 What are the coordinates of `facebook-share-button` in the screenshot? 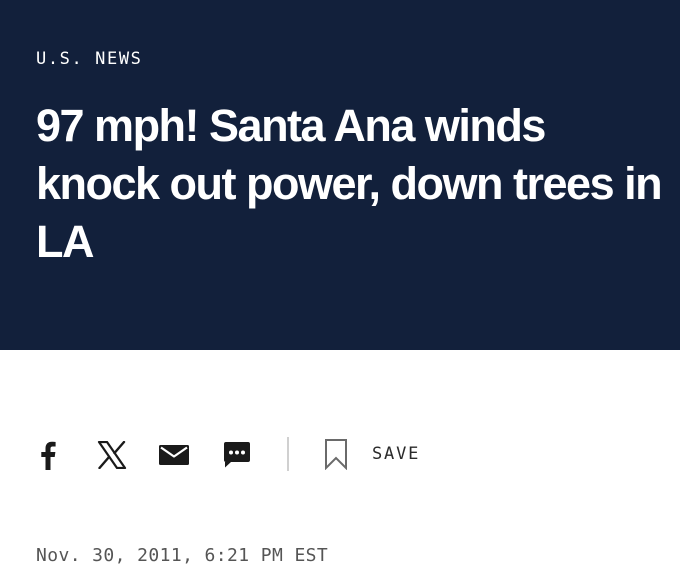 It's located at (48, 455).